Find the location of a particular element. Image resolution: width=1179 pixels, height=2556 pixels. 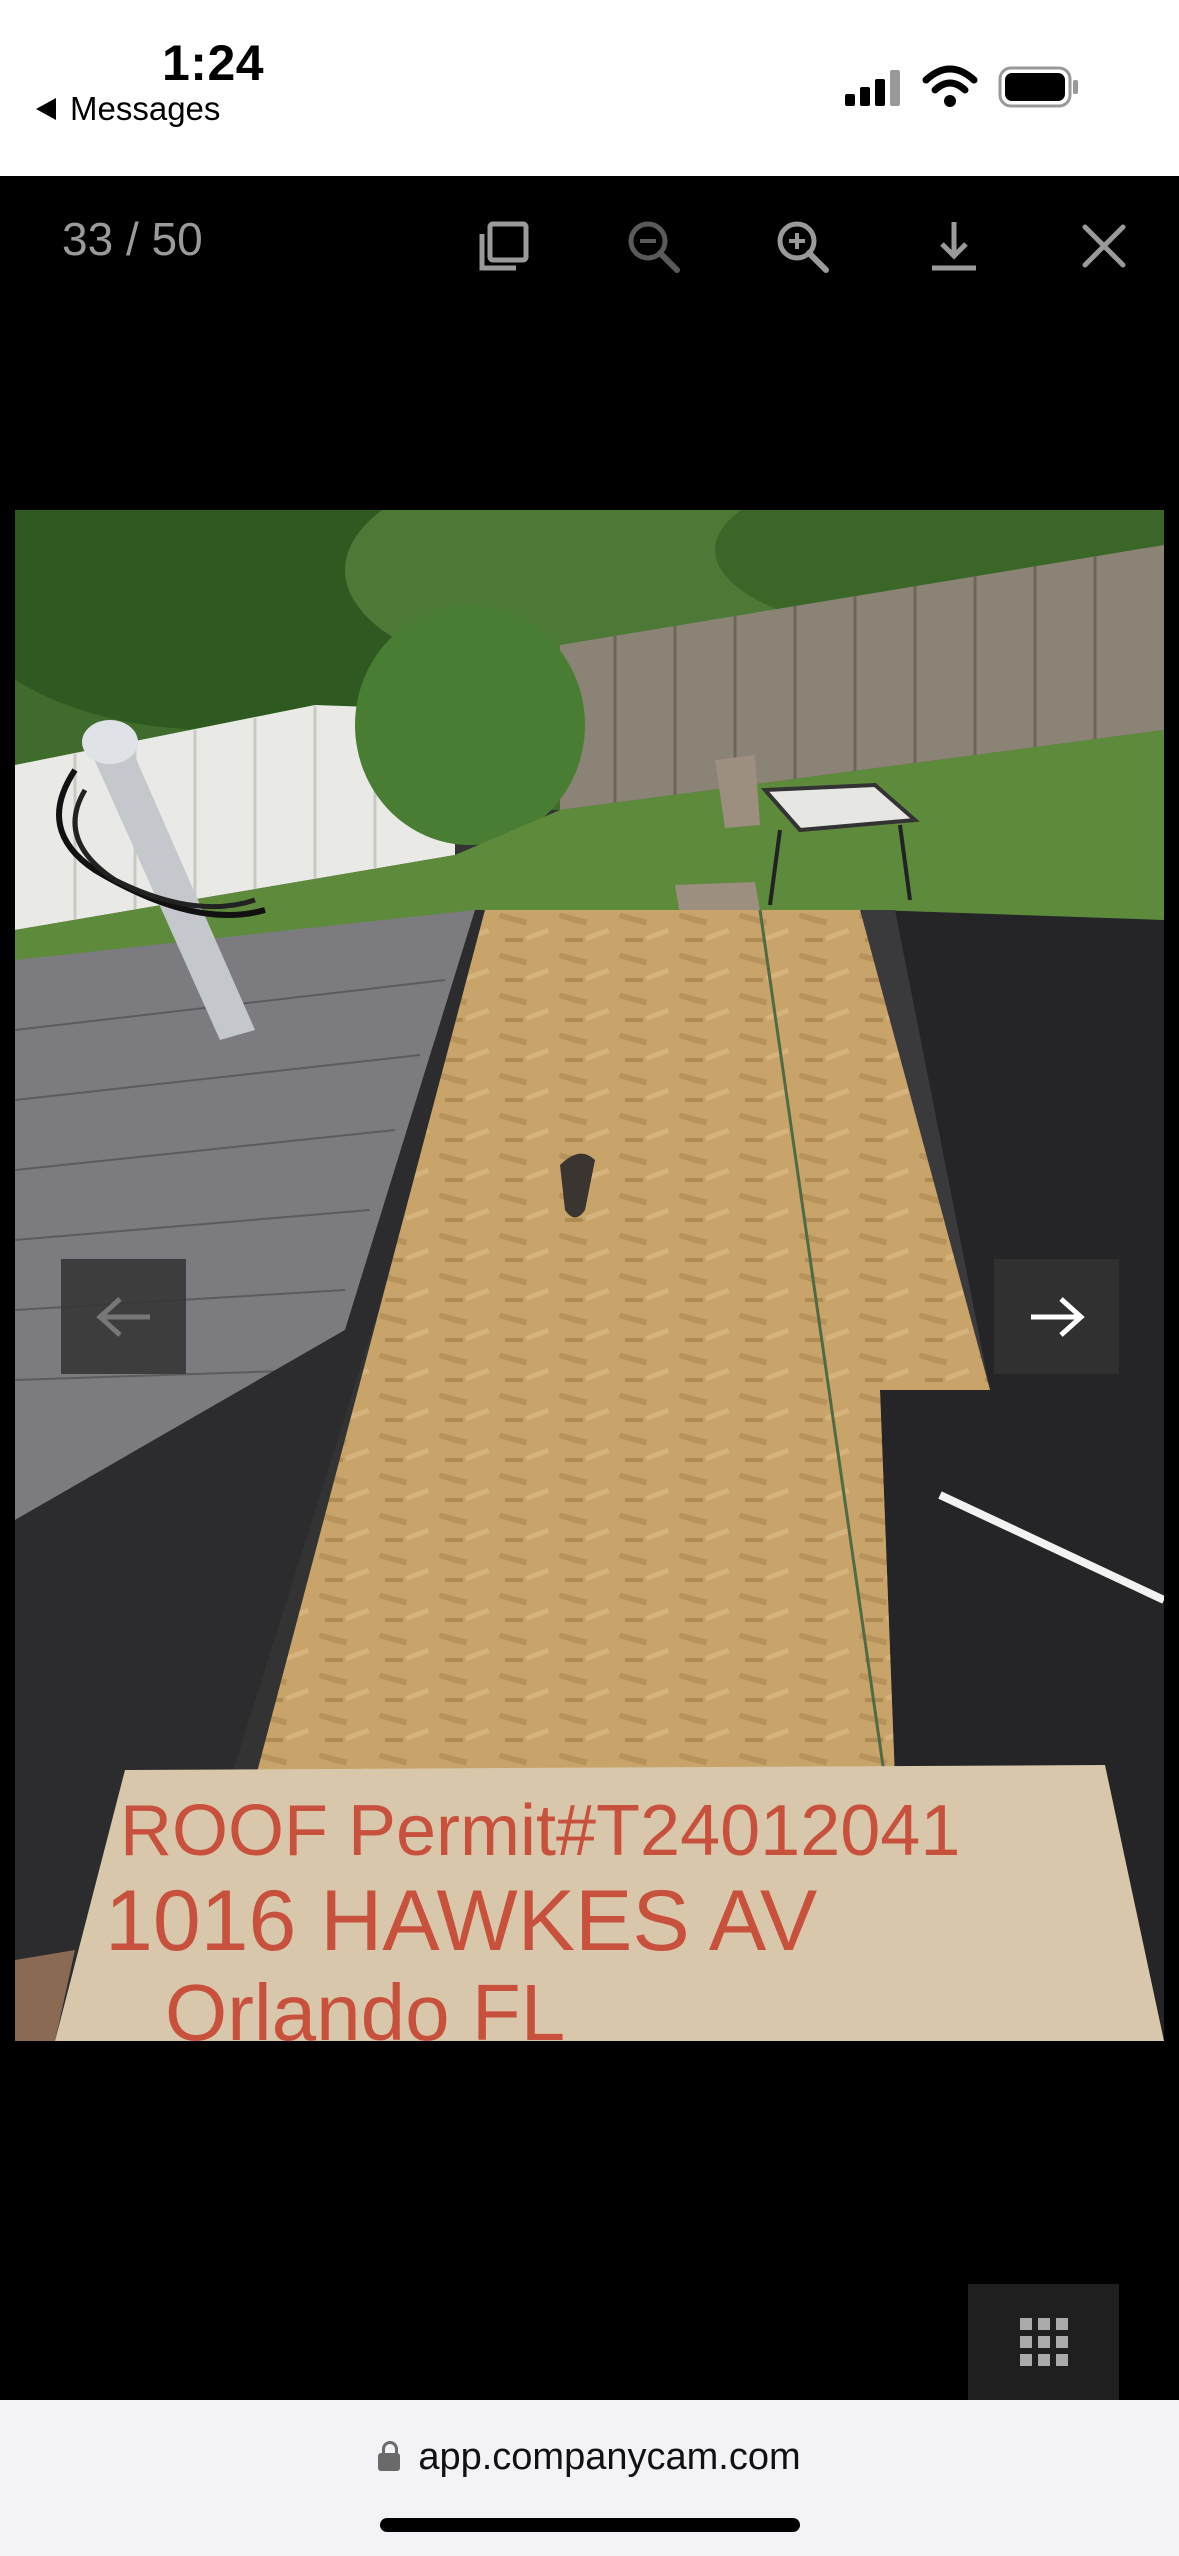

sign-line-3: Orlando FL is located at coordinates (365, 2004).